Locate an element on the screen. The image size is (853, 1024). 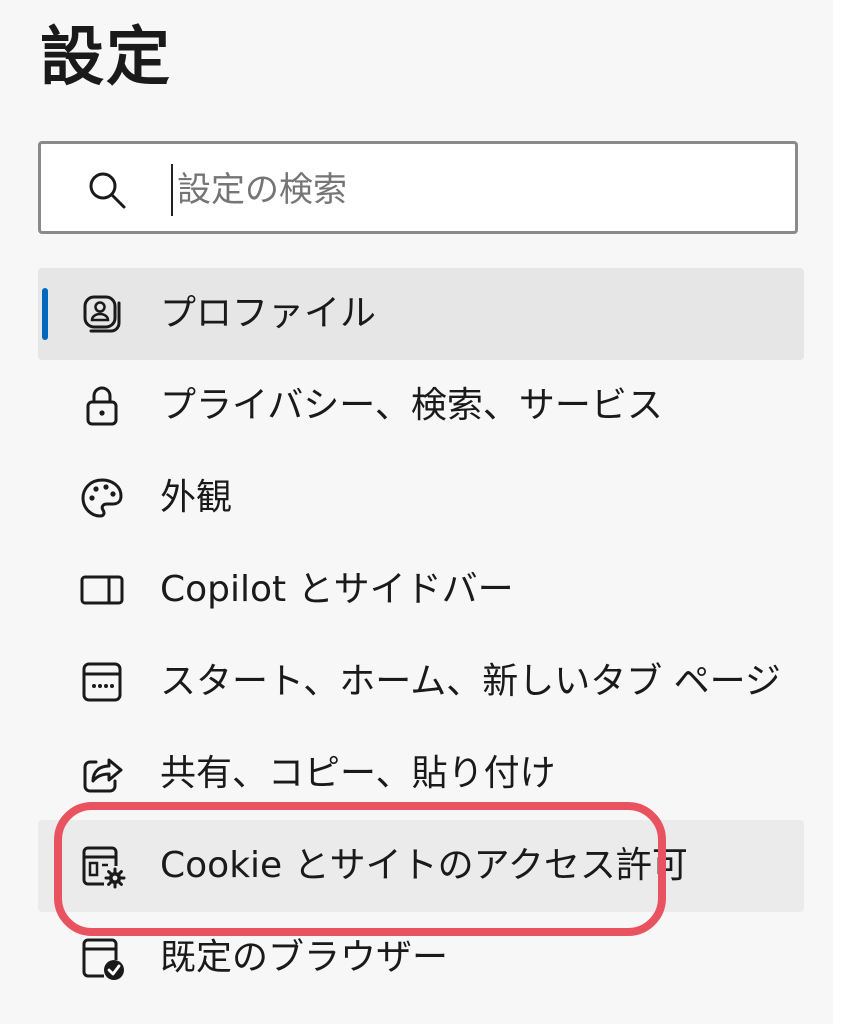
lock-icon is located at coordinates (102, 406).